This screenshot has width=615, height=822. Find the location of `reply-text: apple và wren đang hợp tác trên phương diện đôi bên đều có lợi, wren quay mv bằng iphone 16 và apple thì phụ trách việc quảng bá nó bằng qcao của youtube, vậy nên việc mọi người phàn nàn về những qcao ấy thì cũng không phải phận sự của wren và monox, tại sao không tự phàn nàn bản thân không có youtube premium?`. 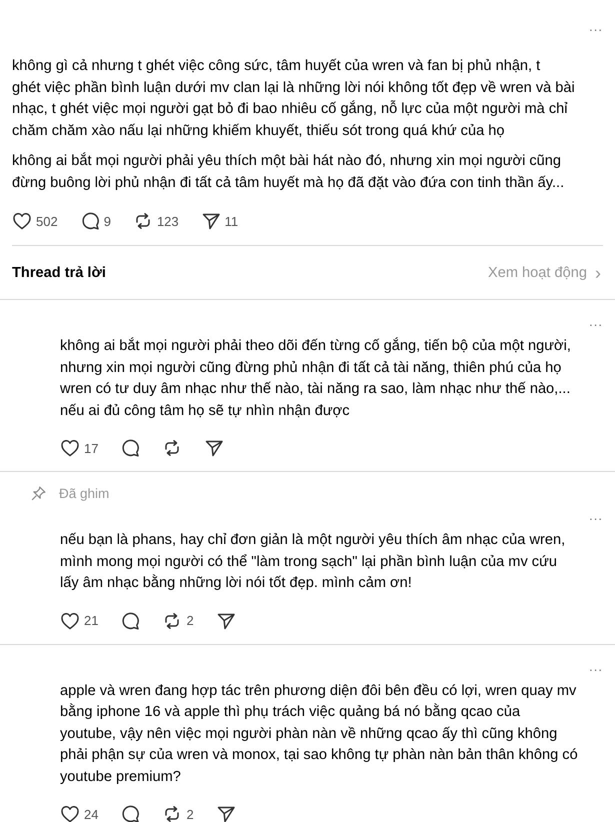

reply-text: apple và wren đang hợp tác trên phương diện đôi bên đều có lợi, wren quay mv bằng iphone 16 và apple thì phụ trách việc quảng bá nó bằng qcao của youtube, vậy nên việc mọi người phàn nàn về những qcao ấy thì cũng không phải phận sự của wren và monox, tại sao không tự phàn nàn bản thân không có youtube premium? is located at coordinates (319, 734).